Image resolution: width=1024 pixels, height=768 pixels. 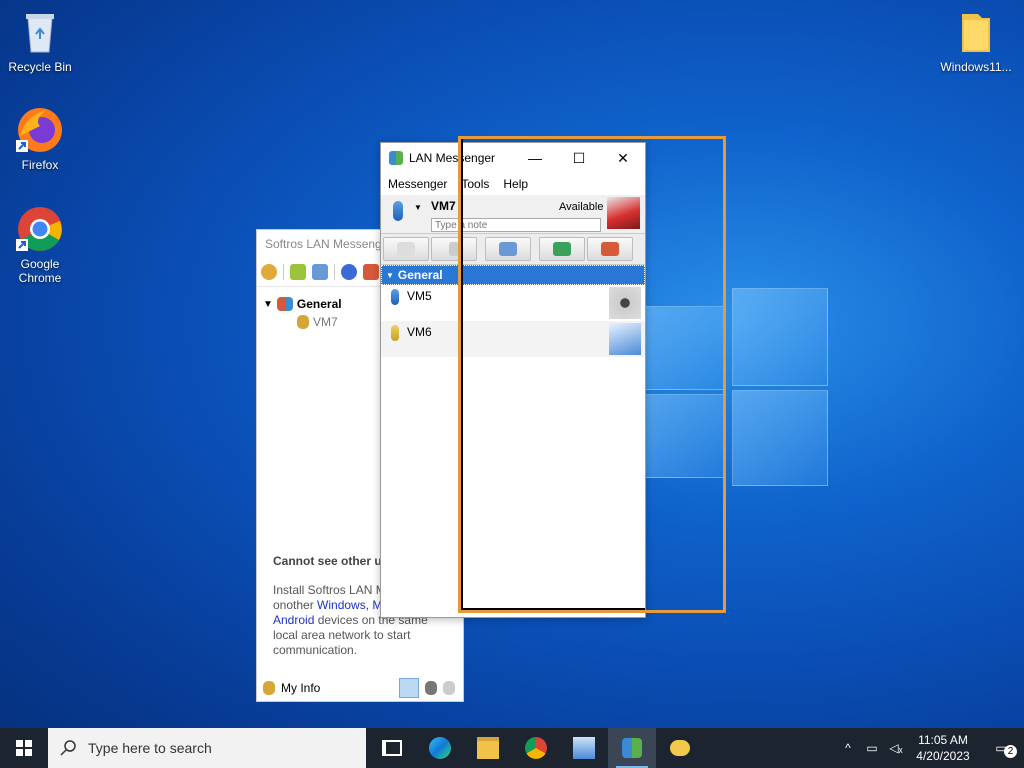 What do you see at coordinates (449, 688) in the screenshot?
I see `status-offline-icon` at bounding box center [449, 688].